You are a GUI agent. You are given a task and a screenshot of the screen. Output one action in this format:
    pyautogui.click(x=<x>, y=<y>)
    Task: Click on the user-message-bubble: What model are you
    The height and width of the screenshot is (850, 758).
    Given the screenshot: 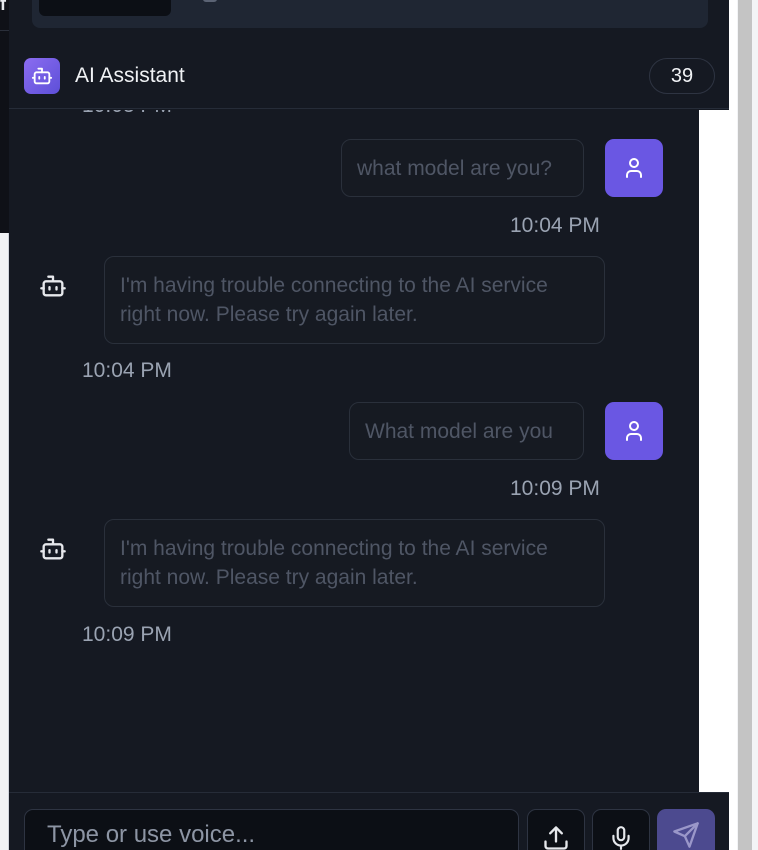 What is the action you would take?
    pyautogui.click(x=466, y=431)
    